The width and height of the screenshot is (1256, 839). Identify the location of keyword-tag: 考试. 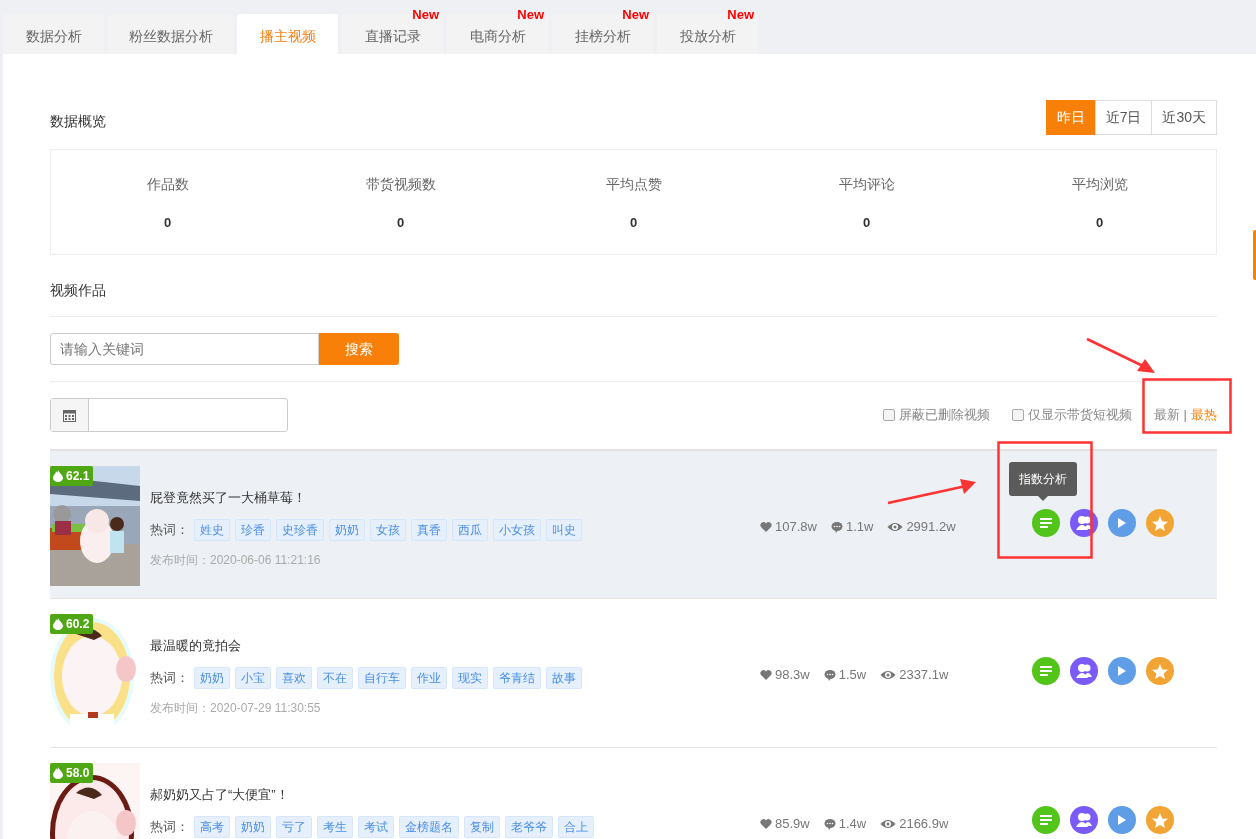
(376, 826).